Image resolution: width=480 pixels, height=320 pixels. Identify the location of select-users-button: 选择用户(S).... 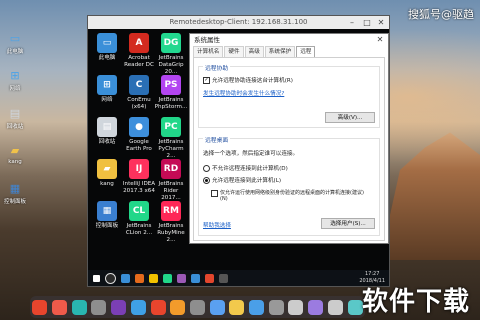
(348, 223).